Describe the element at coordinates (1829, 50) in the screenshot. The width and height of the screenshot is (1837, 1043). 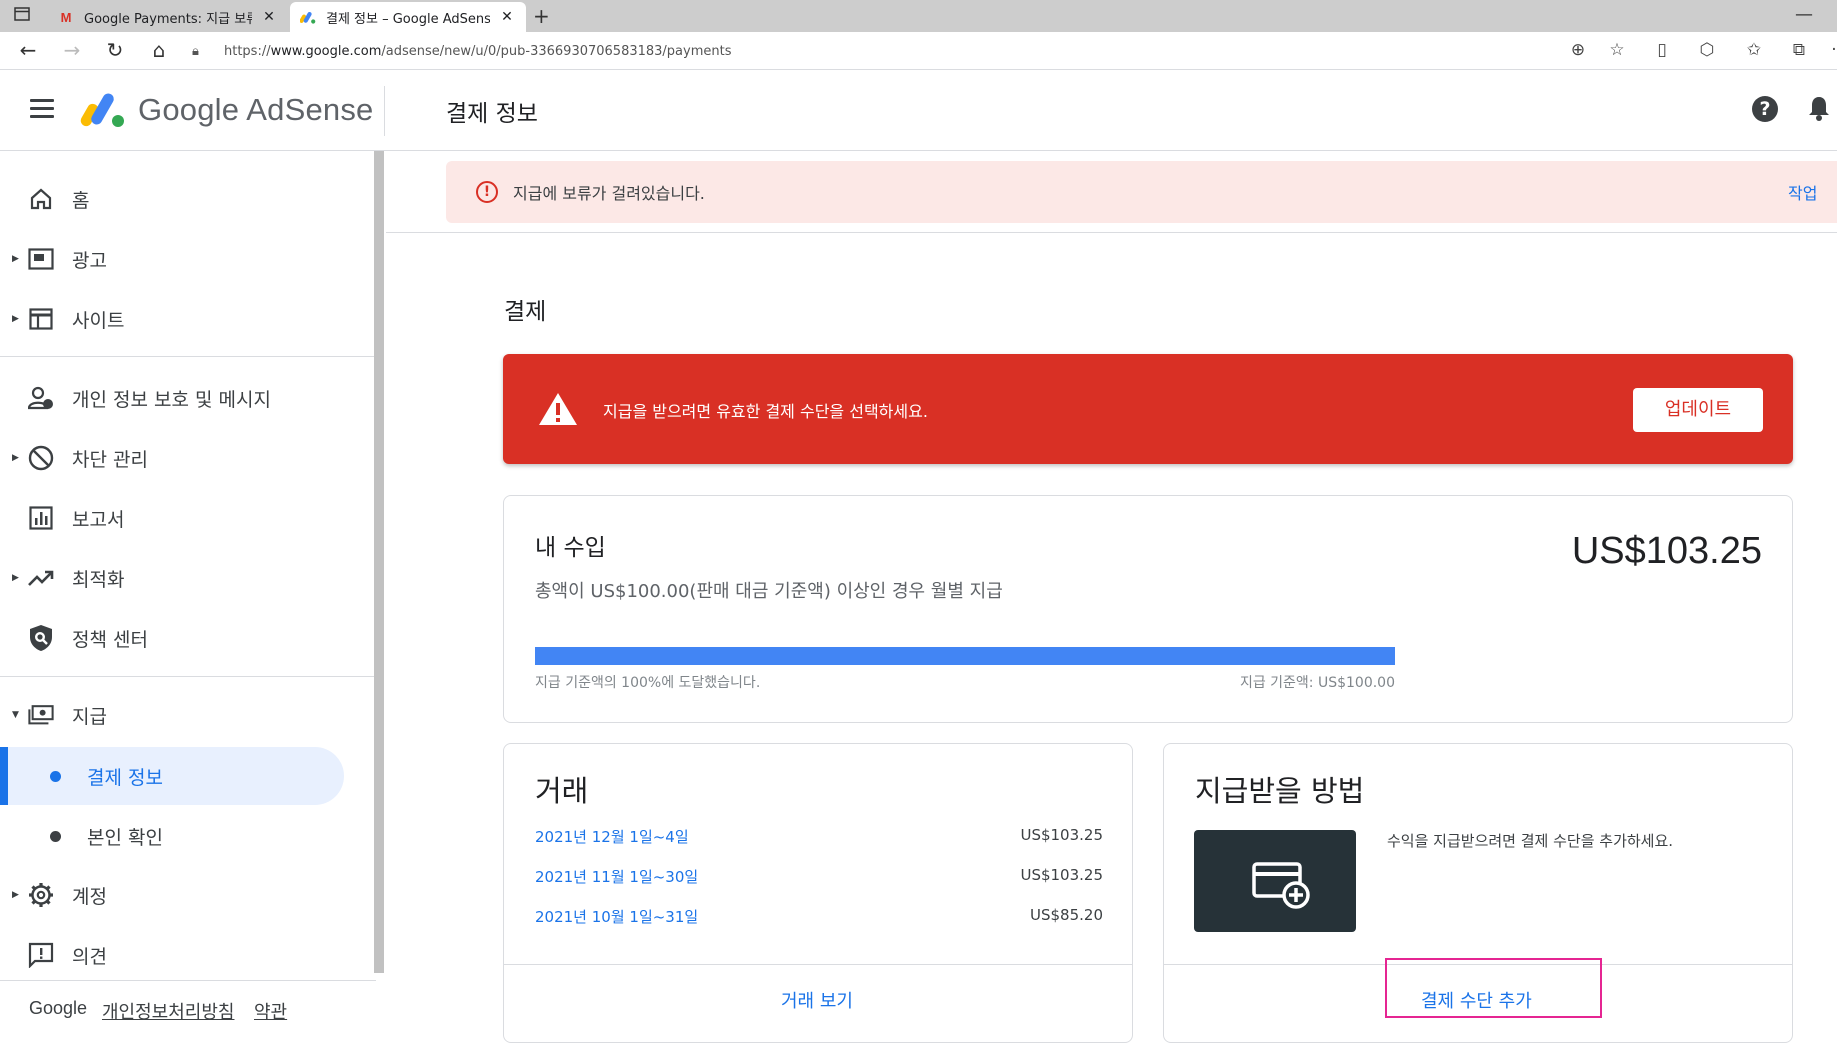
I see `profile-icon: ·` at that location.